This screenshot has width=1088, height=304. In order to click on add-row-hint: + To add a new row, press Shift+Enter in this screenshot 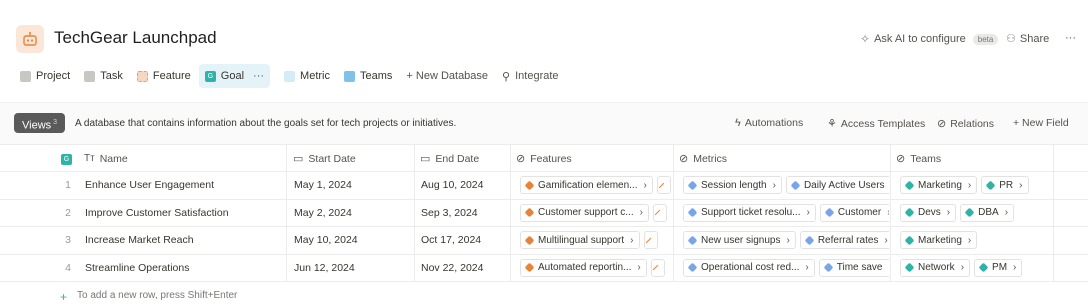, I will do `click(148, 297)`.